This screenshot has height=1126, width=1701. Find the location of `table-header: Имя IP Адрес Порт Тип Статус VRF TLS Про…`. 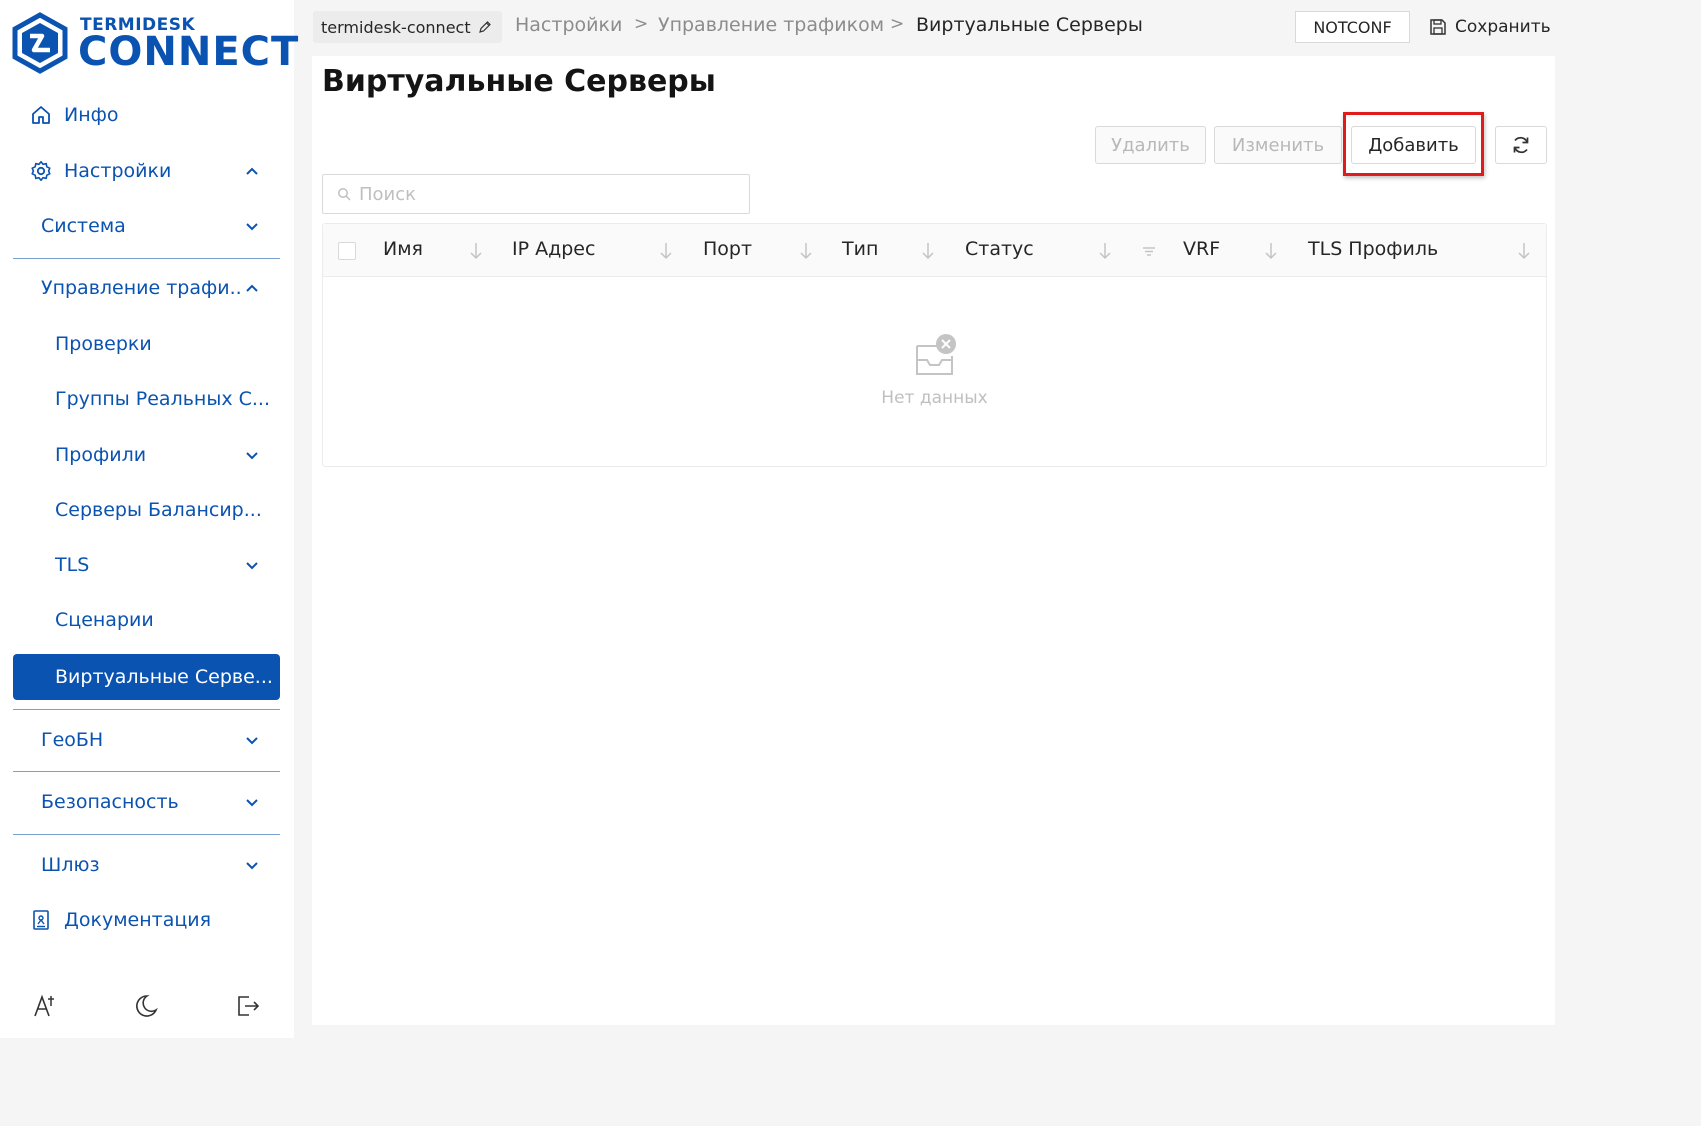

table-header: Имя IP Адрес Порт Тип Статус VRF TLS Про… is located at coordinates (934, 250).